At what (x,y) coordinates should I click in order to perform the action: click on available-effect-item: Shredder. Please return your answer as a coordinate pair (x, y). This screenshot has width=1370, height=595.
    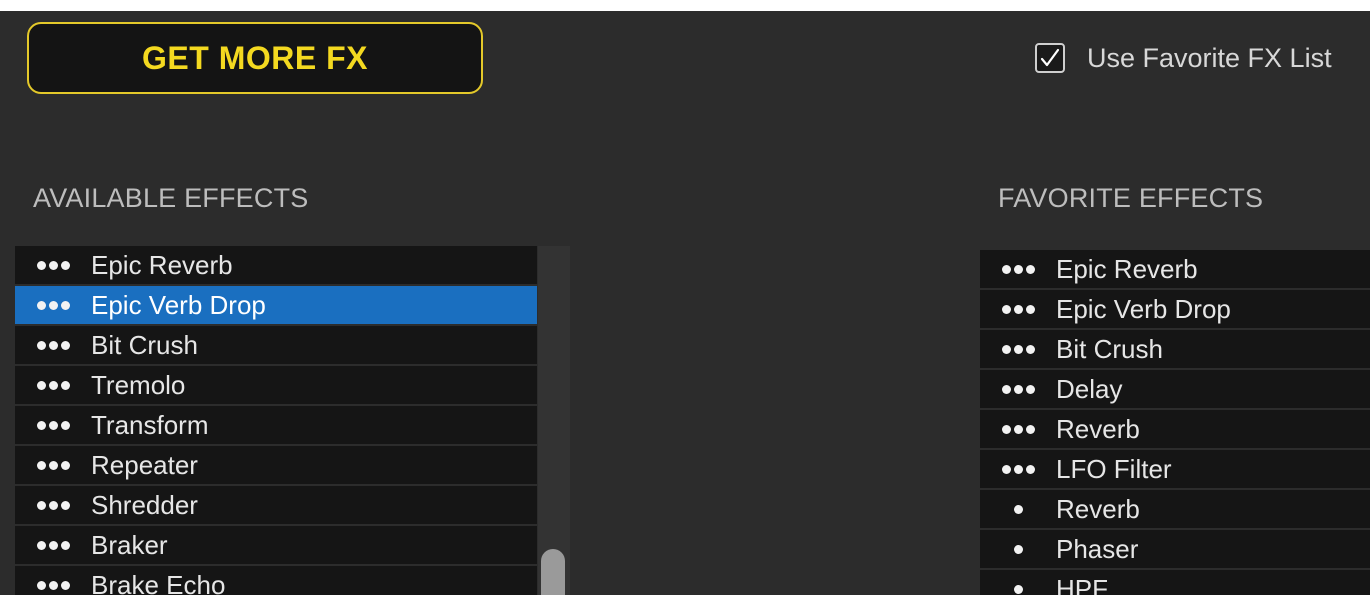
    Looking at the image, I should click on (276, 505).